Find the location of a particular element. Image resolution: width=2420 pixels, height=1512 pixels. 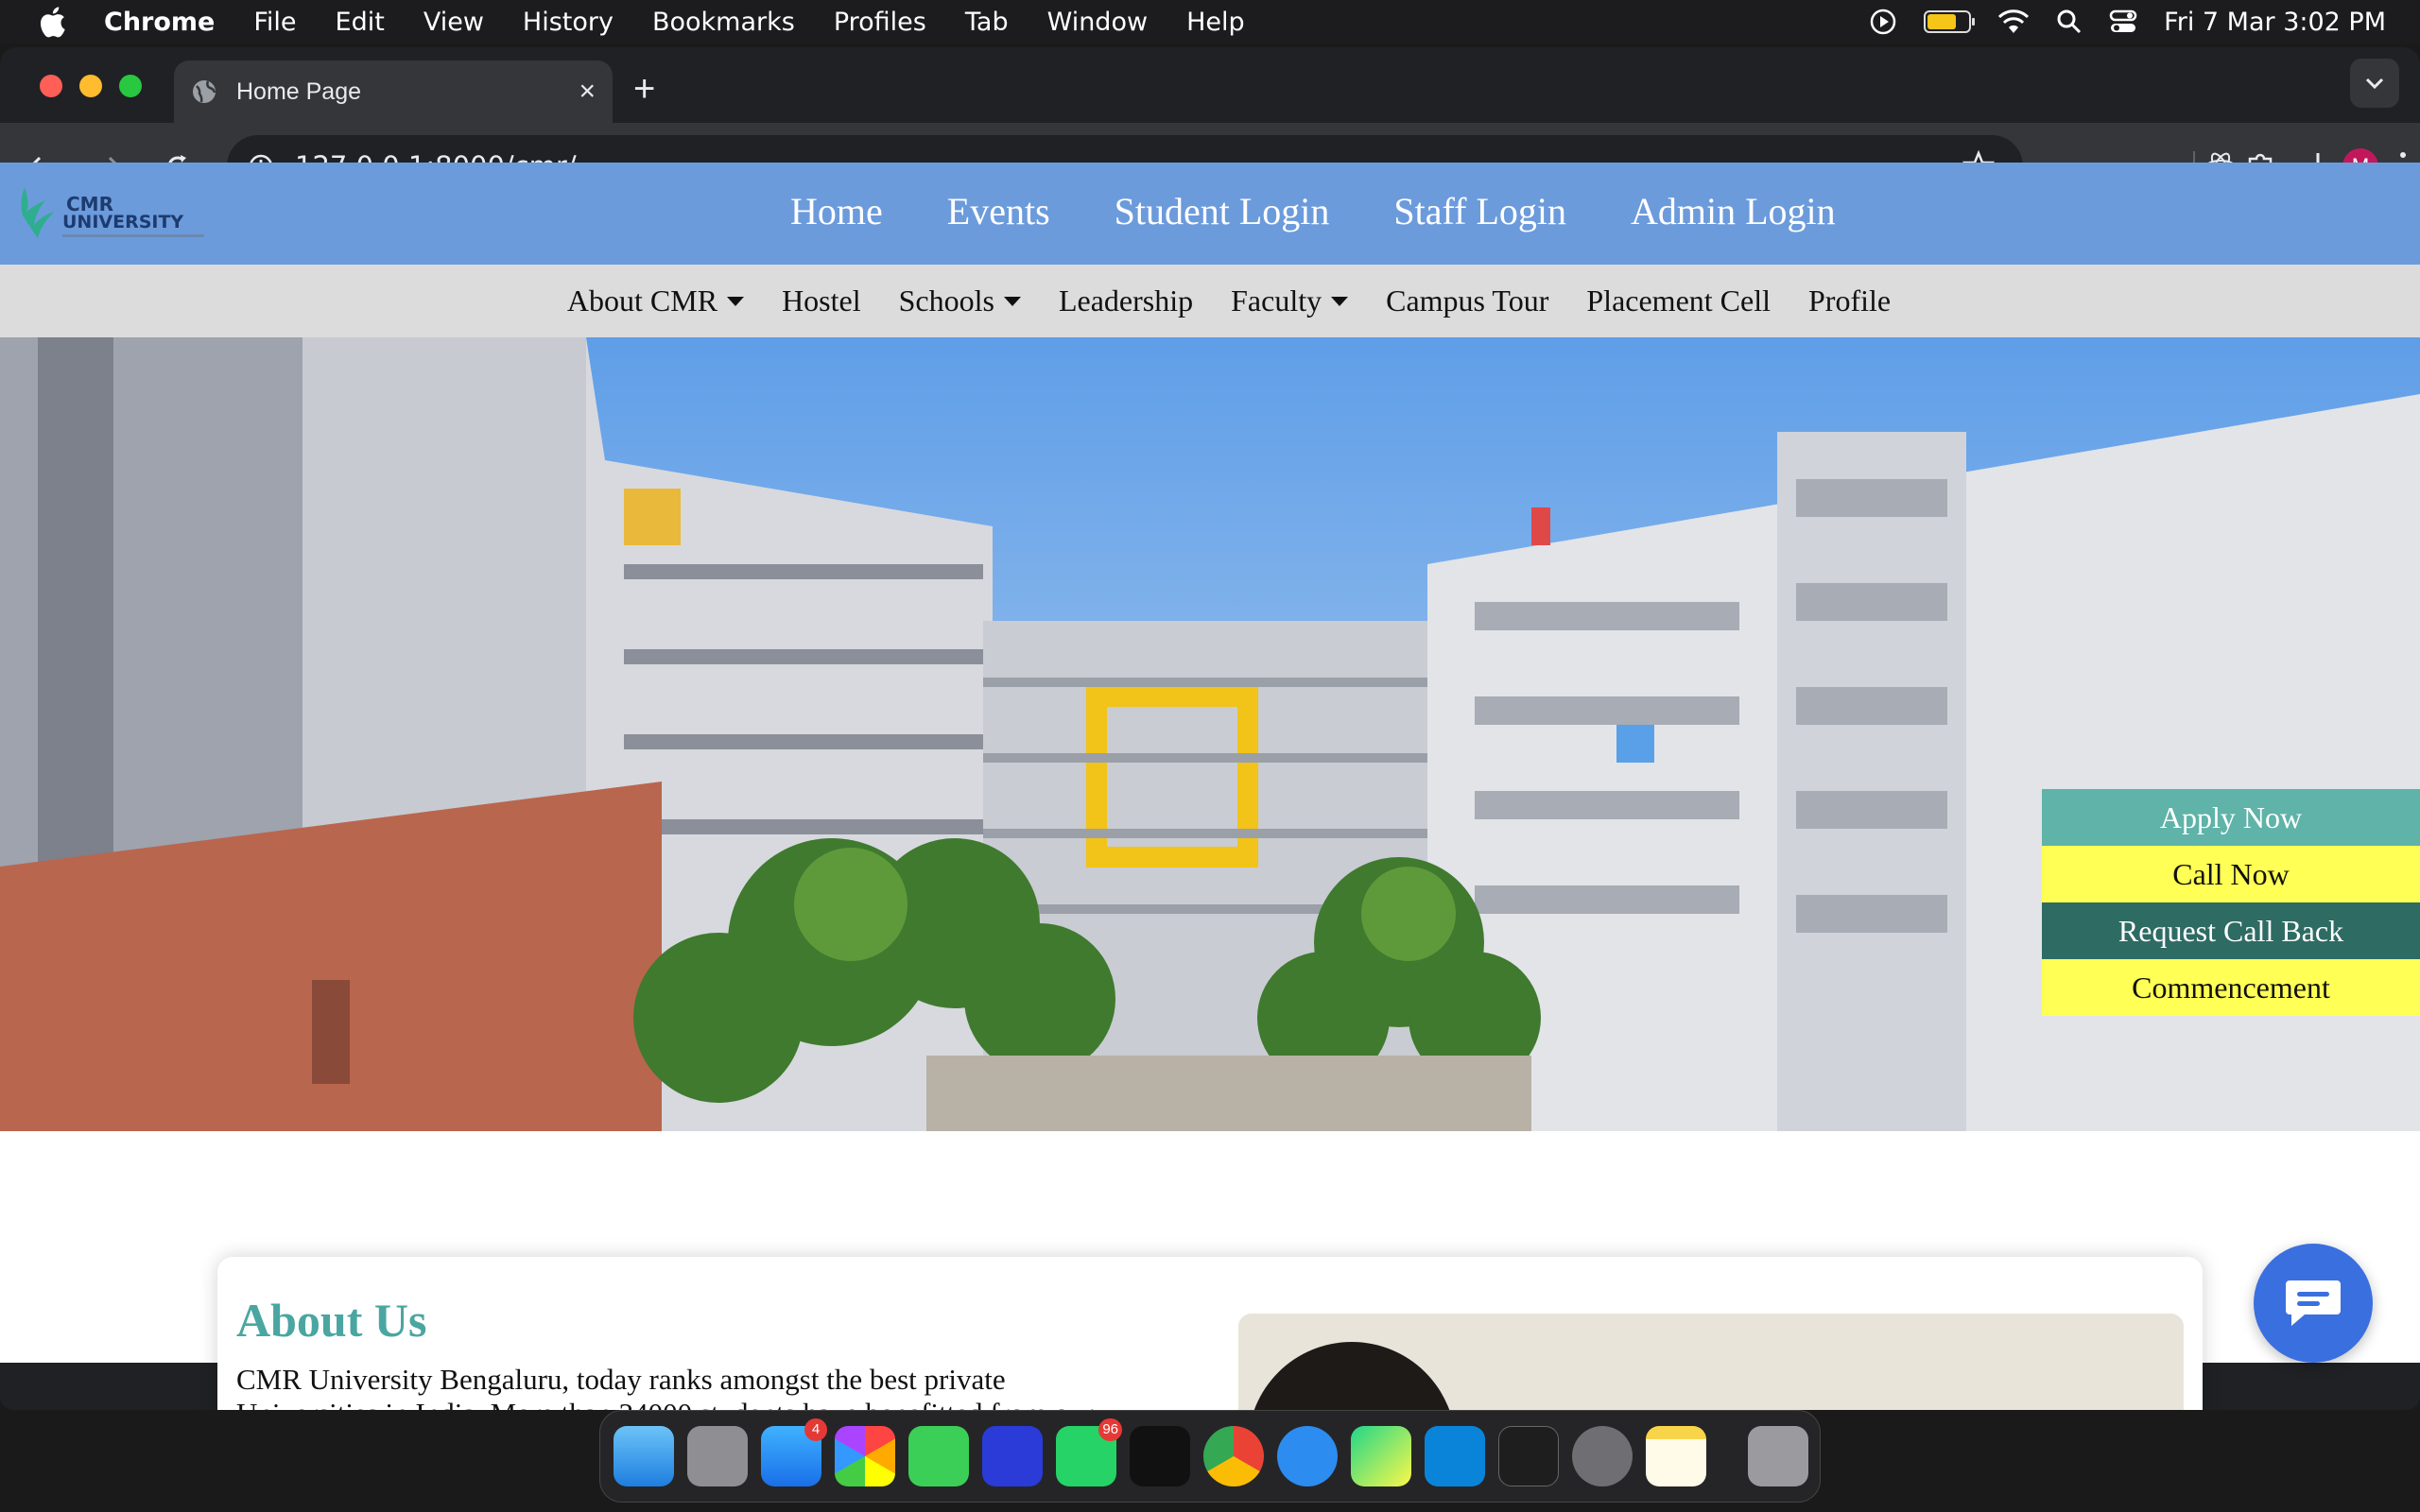

terminal-icon is located at coordinates (1528, 1456).